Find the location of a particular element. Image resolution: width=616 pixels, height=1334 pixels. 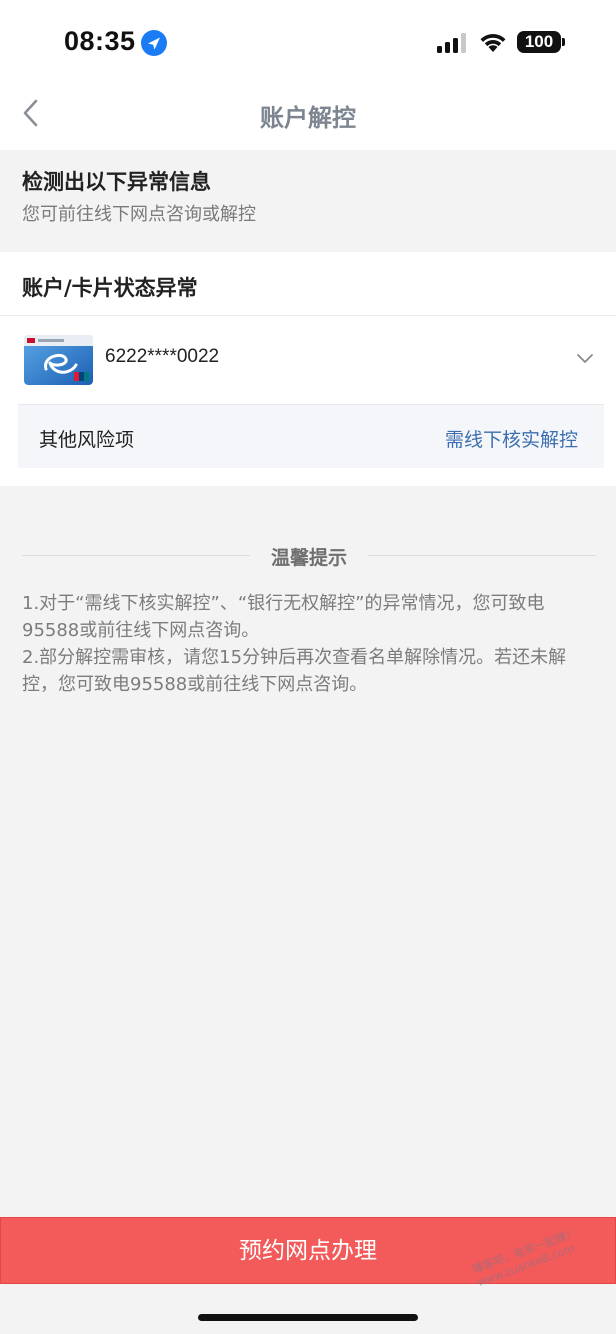

wifi-icon is located at coordinates (493, 42).